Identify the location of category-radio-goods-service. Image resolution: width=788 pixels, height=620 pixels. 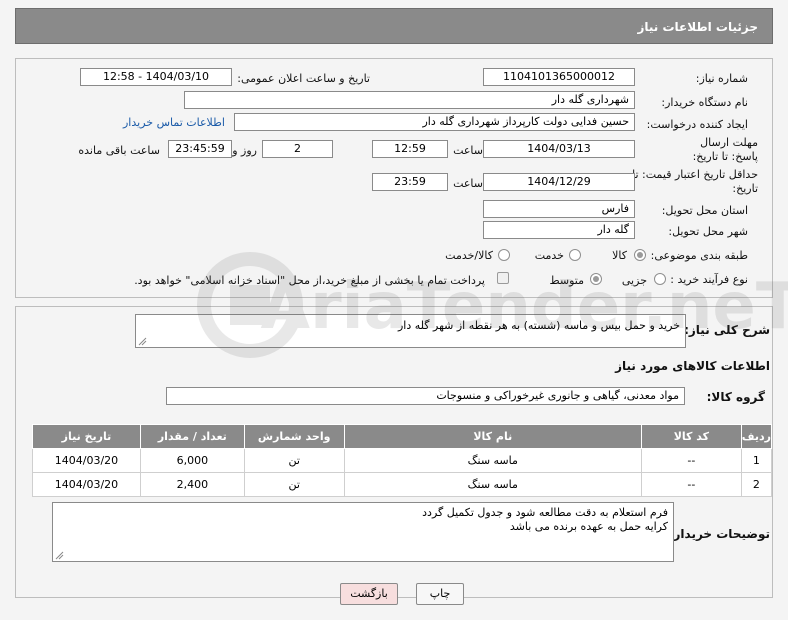
(504, 255).